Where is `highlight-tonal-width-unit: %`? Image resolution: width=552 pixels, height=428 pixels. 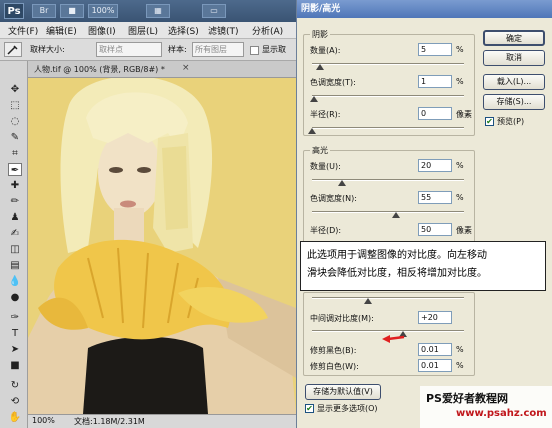 highlight-tonal-width-unit: % is located at coordinates (460, 197).